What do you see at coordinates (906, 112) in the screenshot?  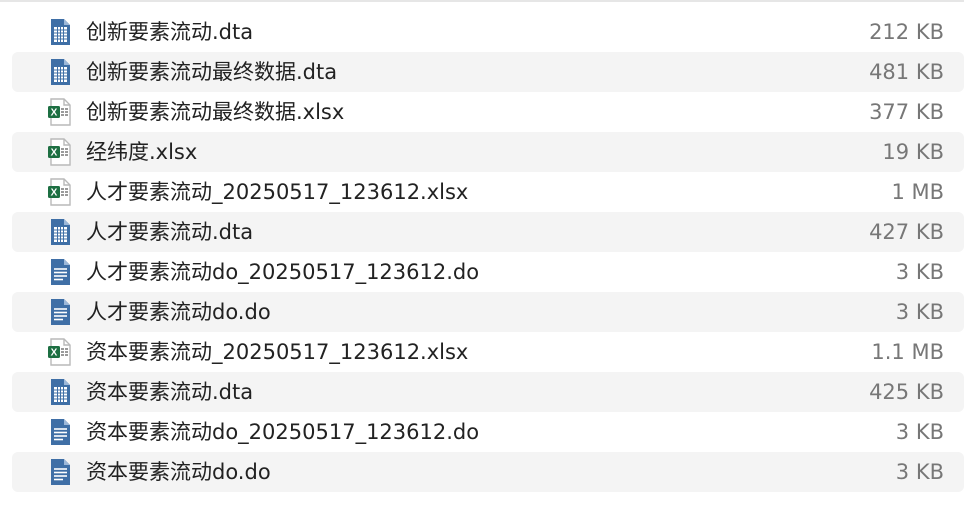 I see `file-size: 377 KB` at bounding box center [906, 112].